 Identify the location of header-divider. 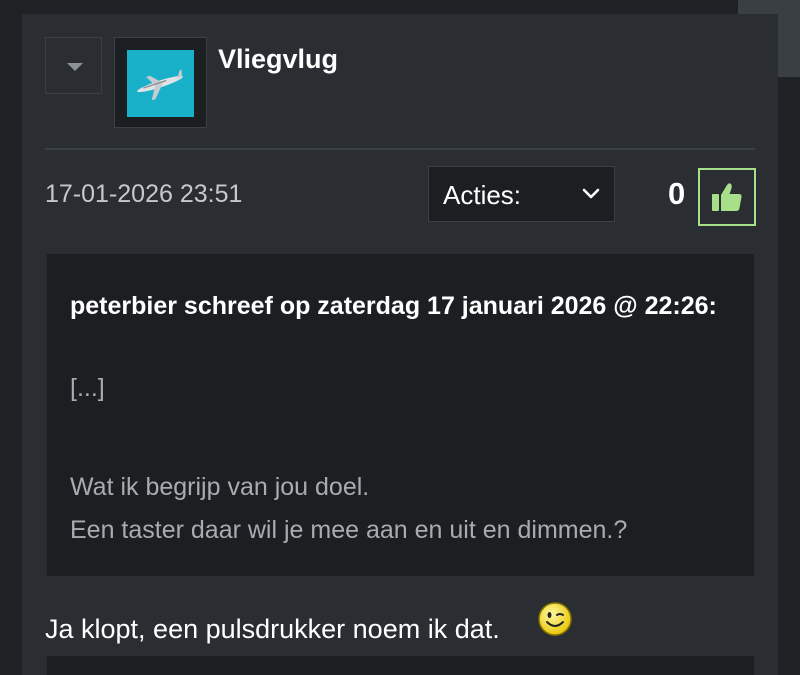
(400, 149).